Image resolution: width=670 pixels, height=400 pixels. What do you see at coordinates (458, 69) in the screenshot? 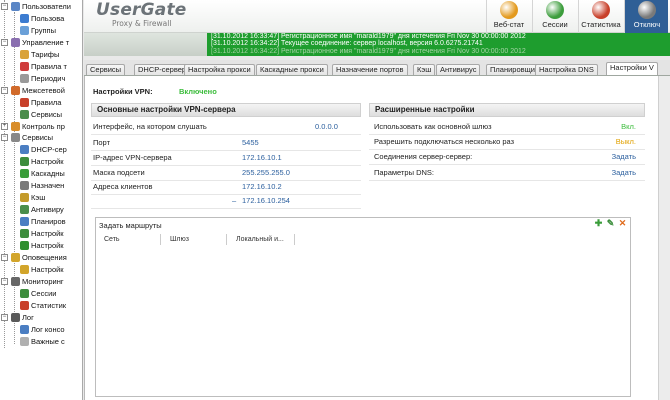
I see `tab-7: Антивирус` at bounding box center [458, 69].